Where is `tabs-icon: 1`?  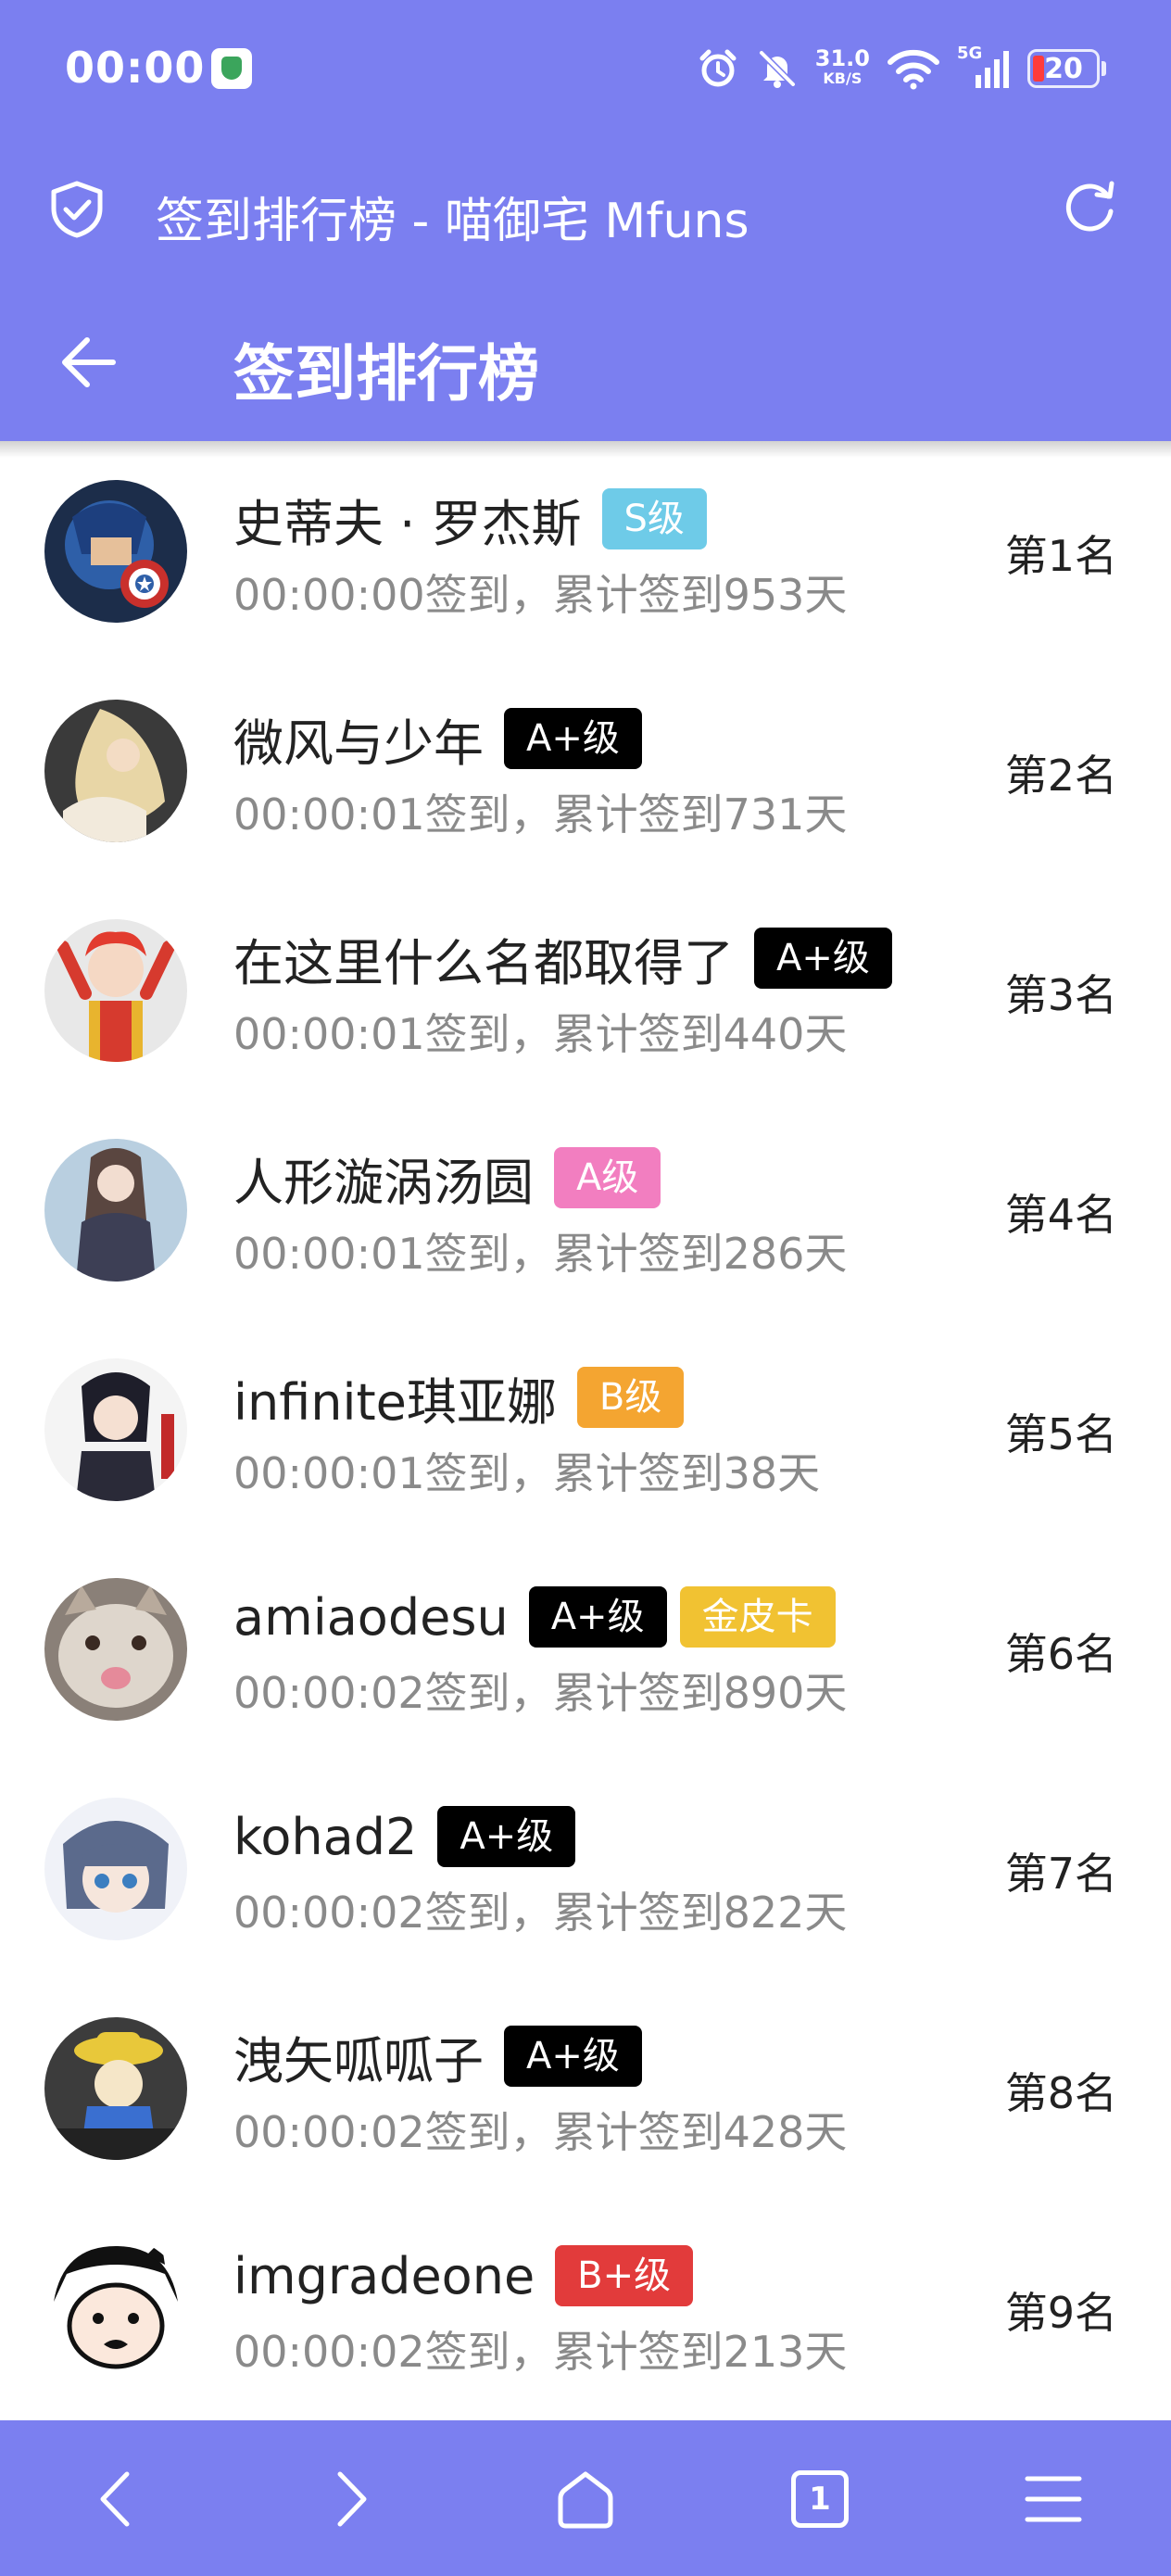 tabs-icon: 1 is located at coordinates (820, 2499).